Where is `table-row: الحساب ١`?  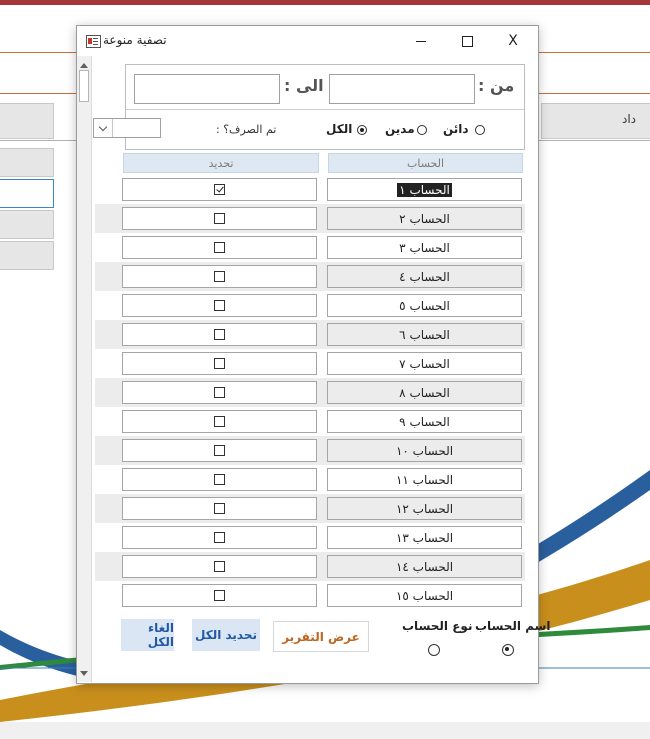 table-row: الحساب ١ is located at coordinates (310, 189).